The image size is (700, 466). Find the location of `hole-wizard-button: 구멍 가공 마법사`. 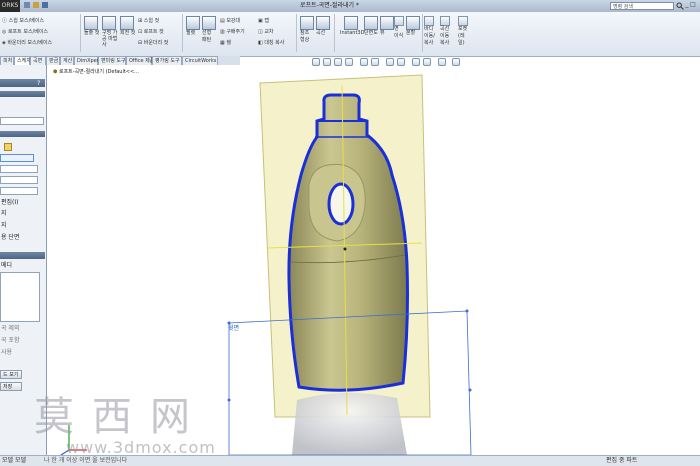

hole-wizard-button: 구멍 가공 마법사 is located at coordinates (110, 32).